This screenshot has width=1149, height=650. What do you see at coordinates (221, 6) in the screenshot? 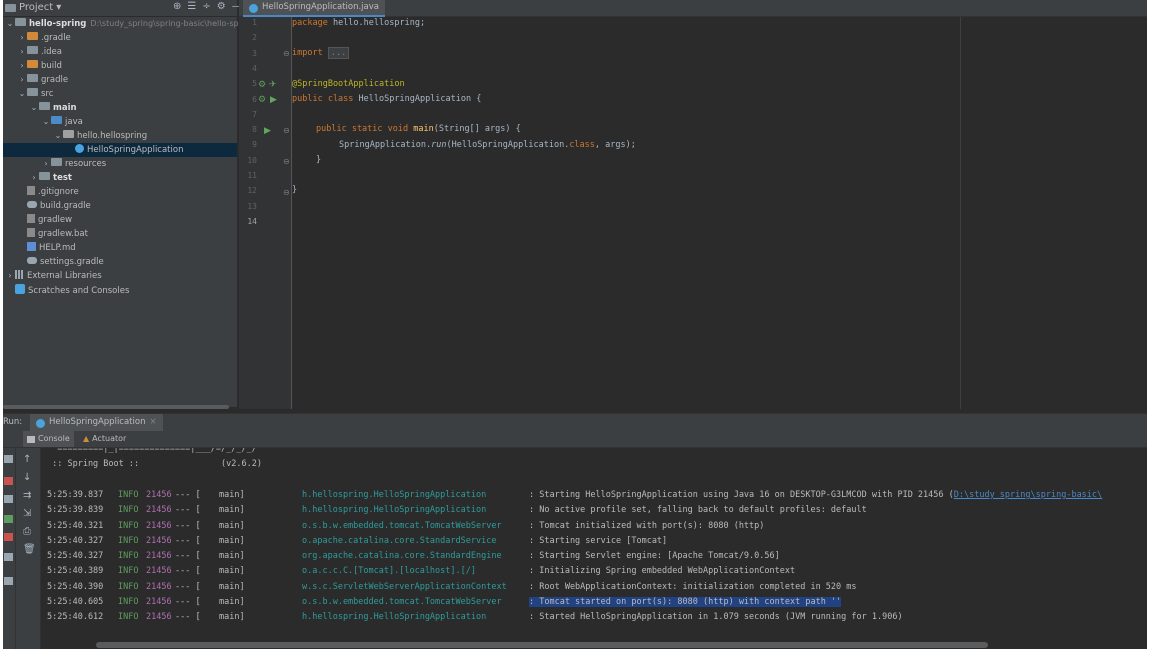
I see `gear-icon: ⚙` at bounding box center [221, 6].